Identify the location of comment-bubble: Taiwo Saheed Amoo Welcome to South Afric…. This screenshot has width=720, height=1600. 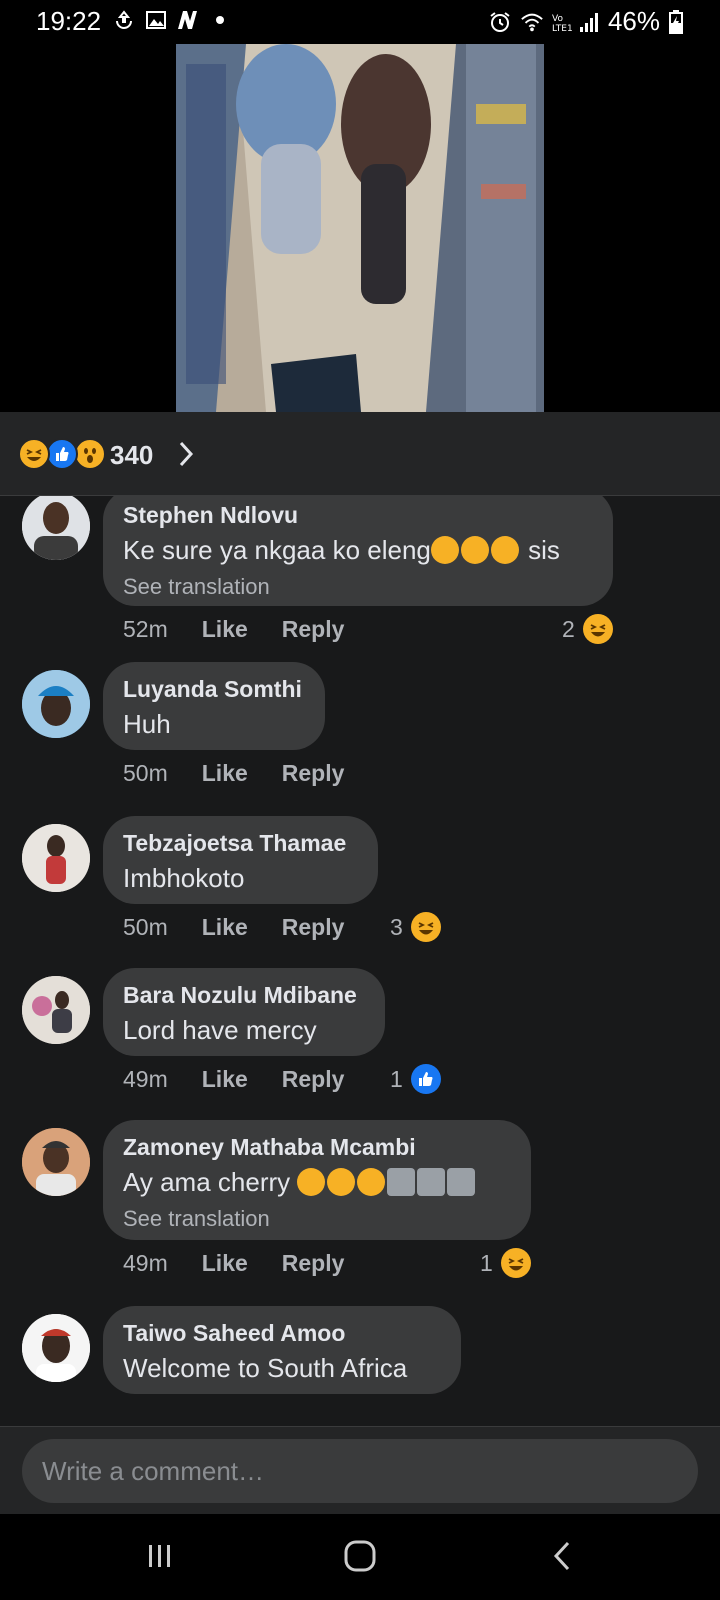
(282, 1350).